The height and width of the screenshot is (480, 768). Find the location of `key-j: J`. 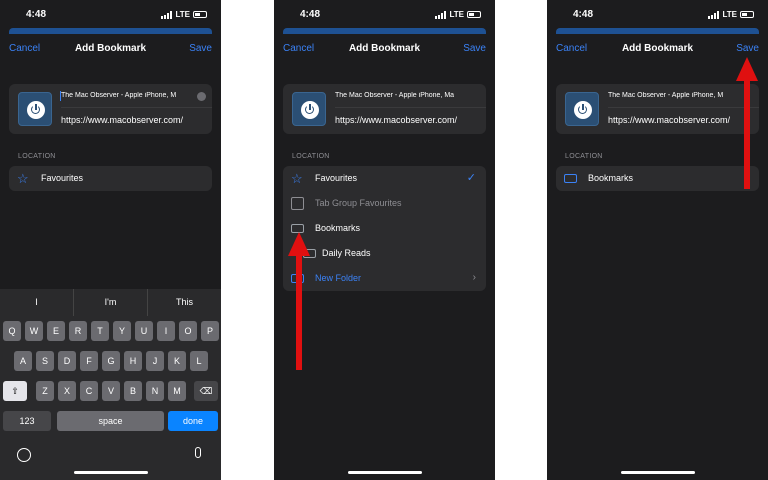

key-j: J is located at coordinates (155, 361).